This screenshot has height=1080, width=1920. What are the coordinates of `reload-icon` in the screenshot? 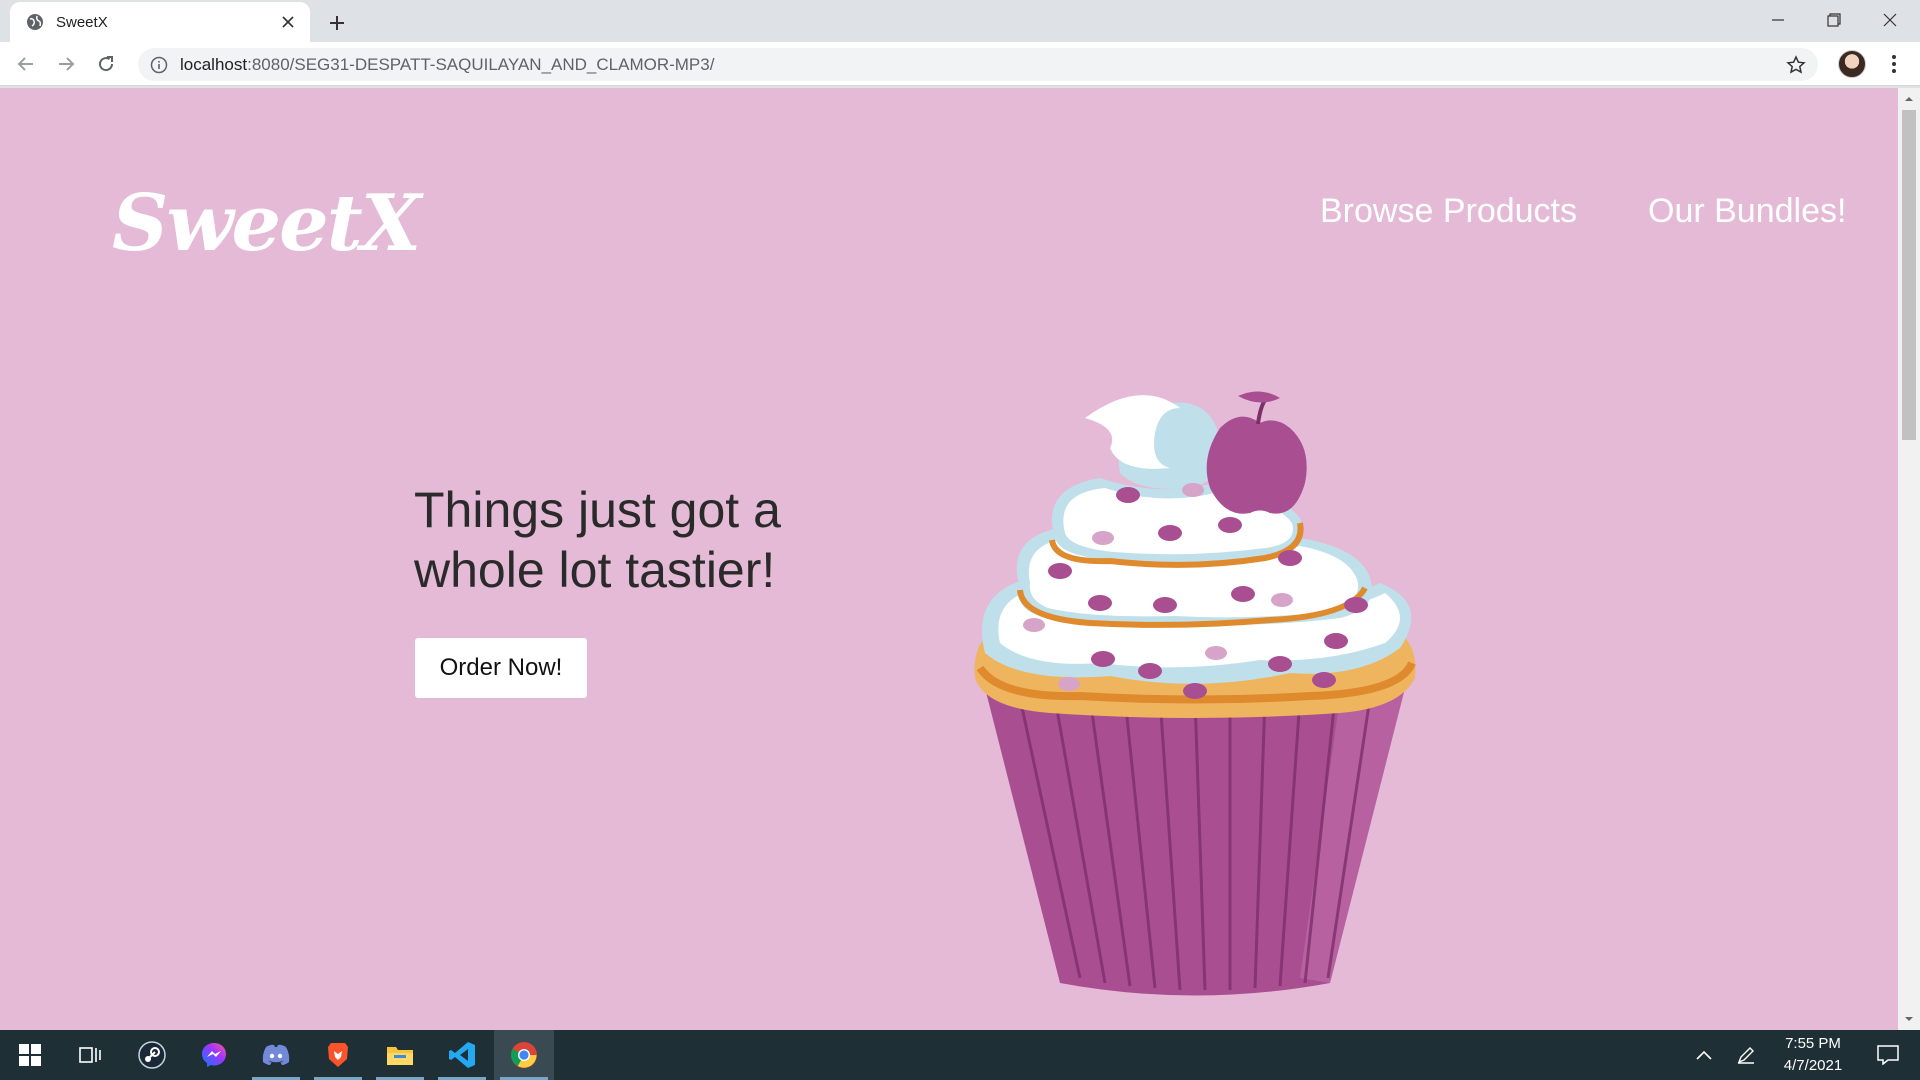 It's located at (106, 64).